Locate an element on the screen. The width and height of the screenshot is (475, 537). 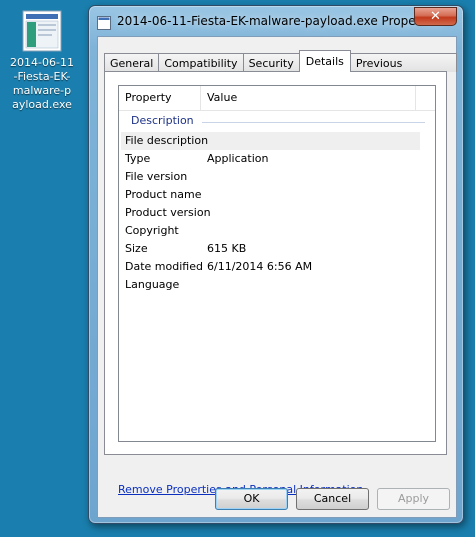
desktop-file-icon: 2014-06-11-Fiesta-EK-malware-payload.exe is located at coordinates (42, 61).